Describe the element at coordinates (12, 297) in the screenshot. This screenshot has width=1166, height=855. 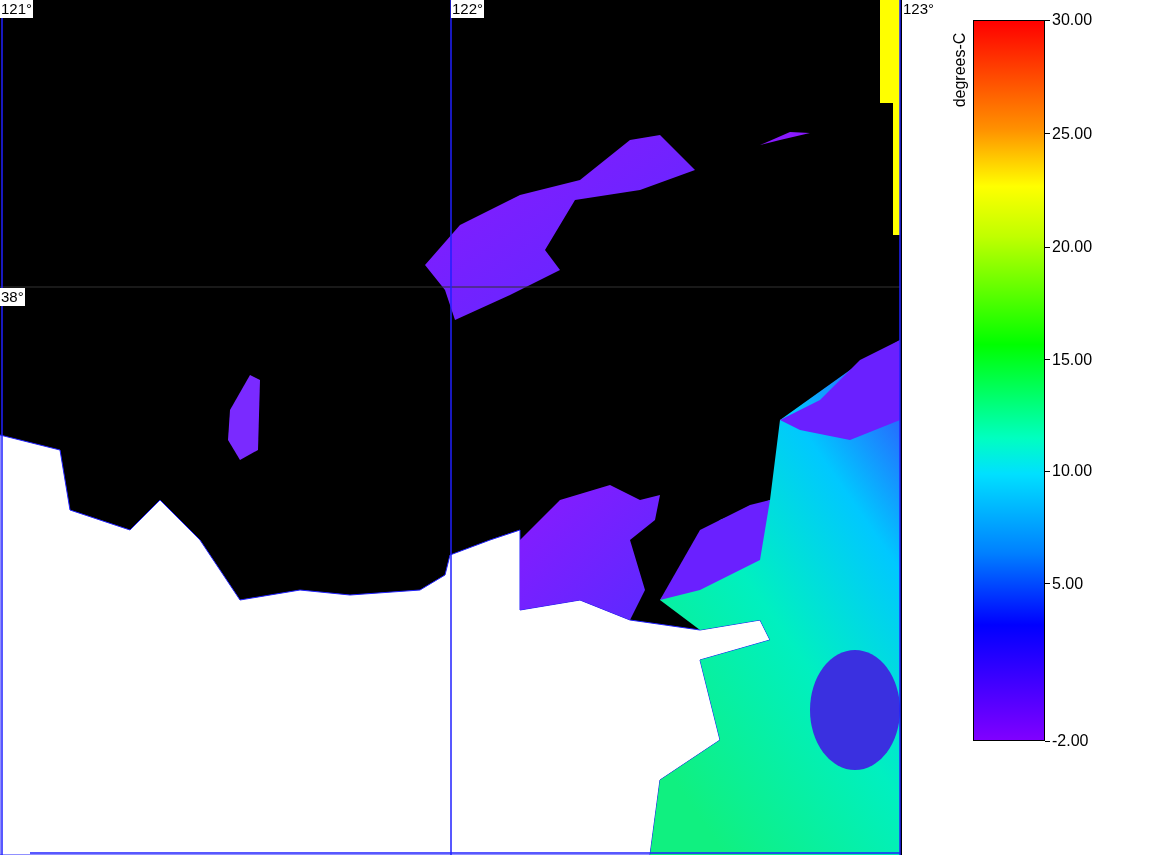
I see `latitude-label: 38°` at that location.